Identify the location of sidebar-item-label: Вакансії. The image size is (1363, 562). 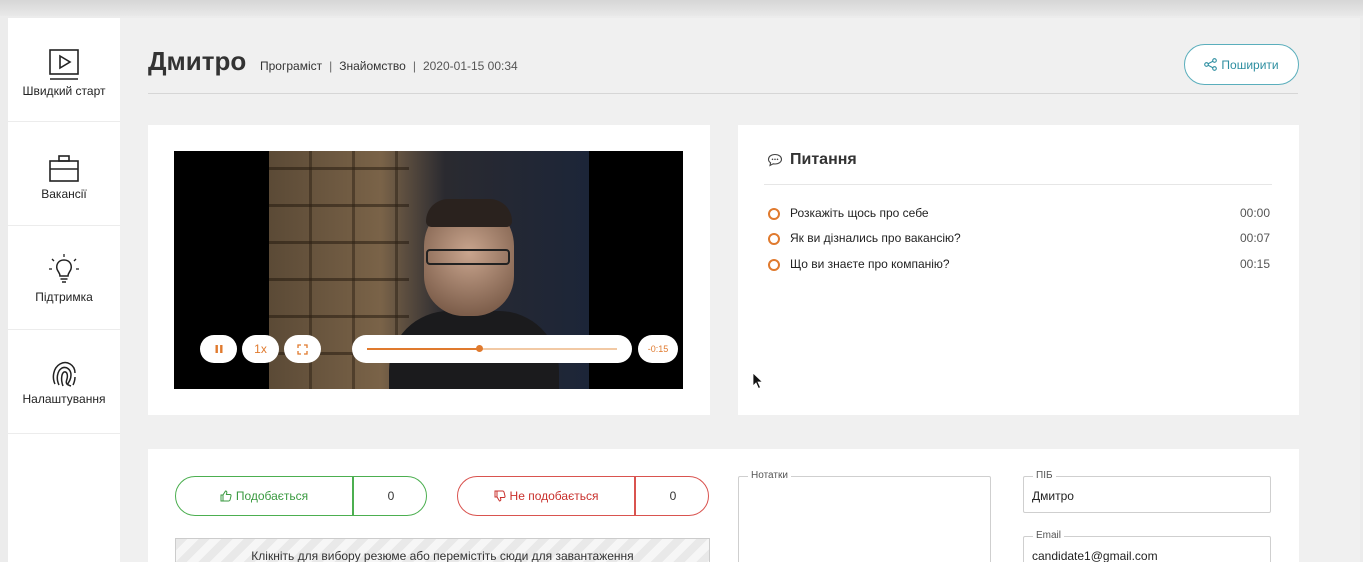
(64, 194).